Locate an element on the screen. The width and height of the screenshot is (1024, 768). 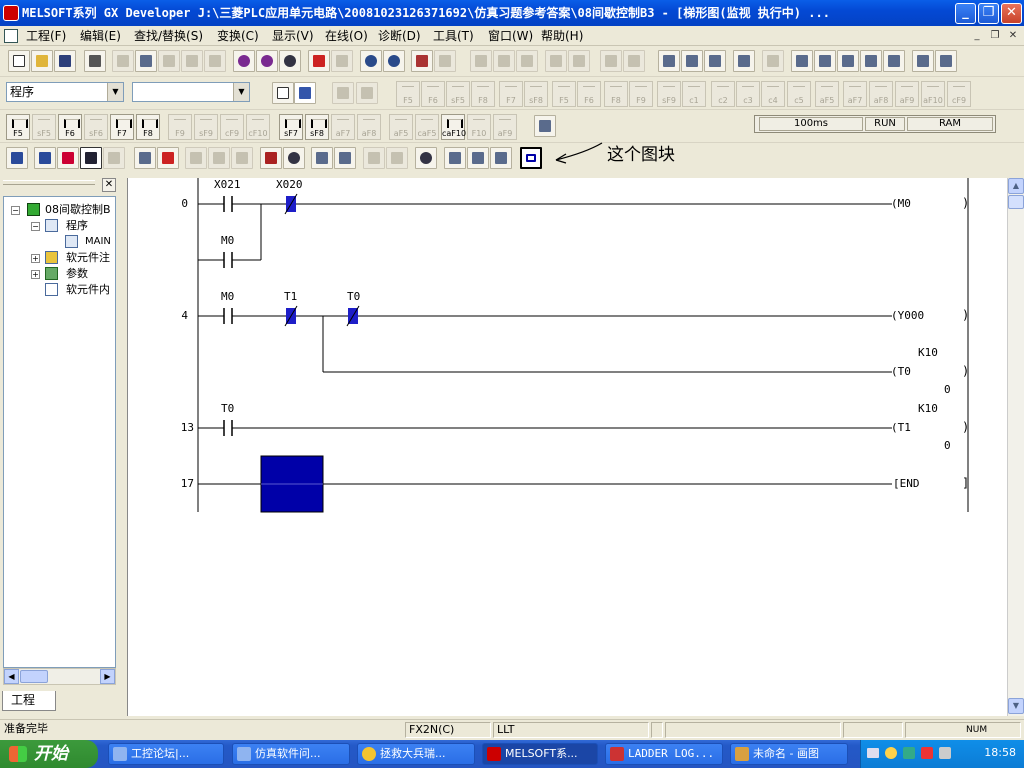
sfc-view-icon is located at coordinates (367, 93).